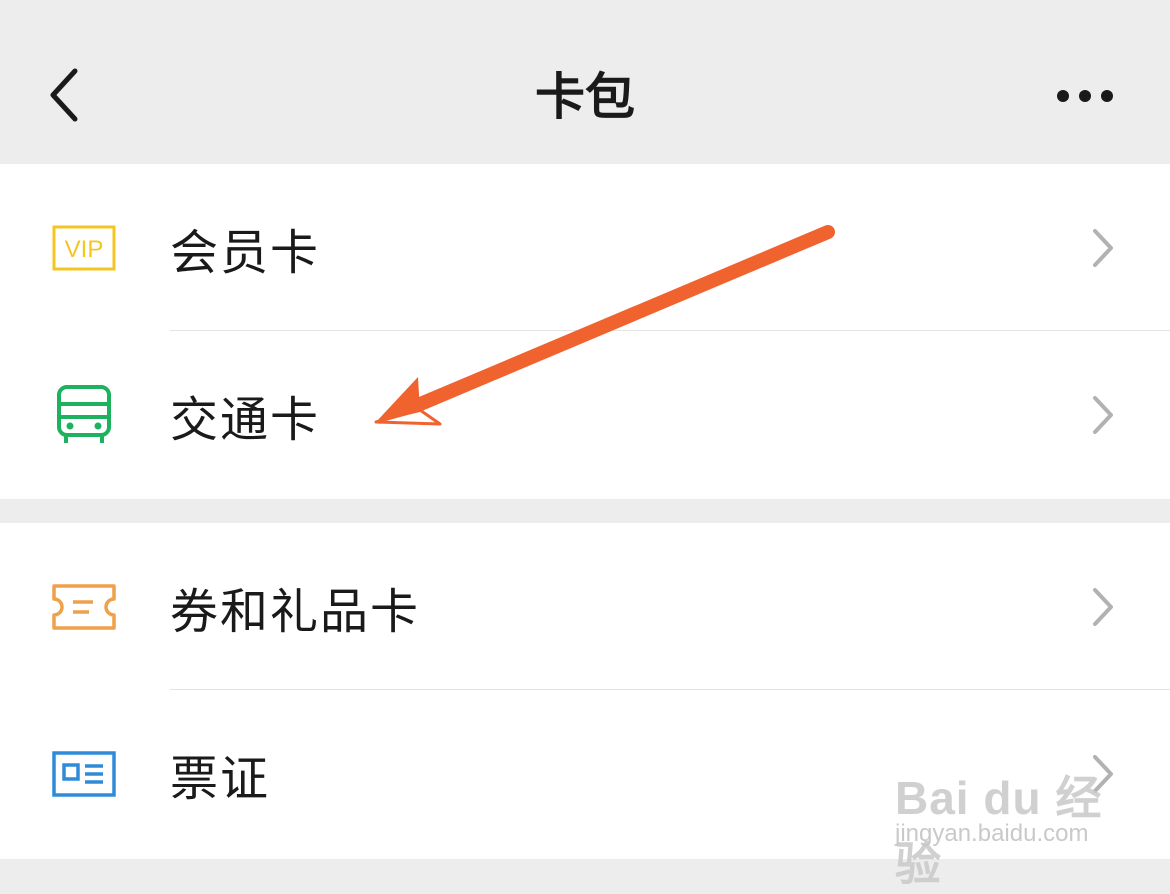 The image size is (1170, 894). I want to click on list-item-label: 券和礼品卡, so click(295, 611).